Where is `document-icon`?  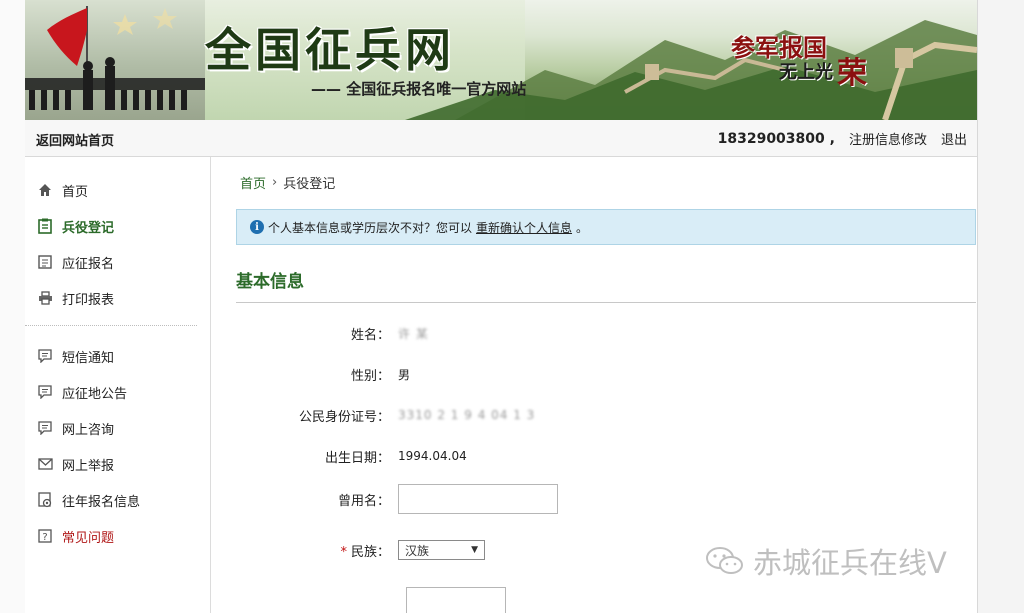 document-icon is located at coordinates (45, 262).